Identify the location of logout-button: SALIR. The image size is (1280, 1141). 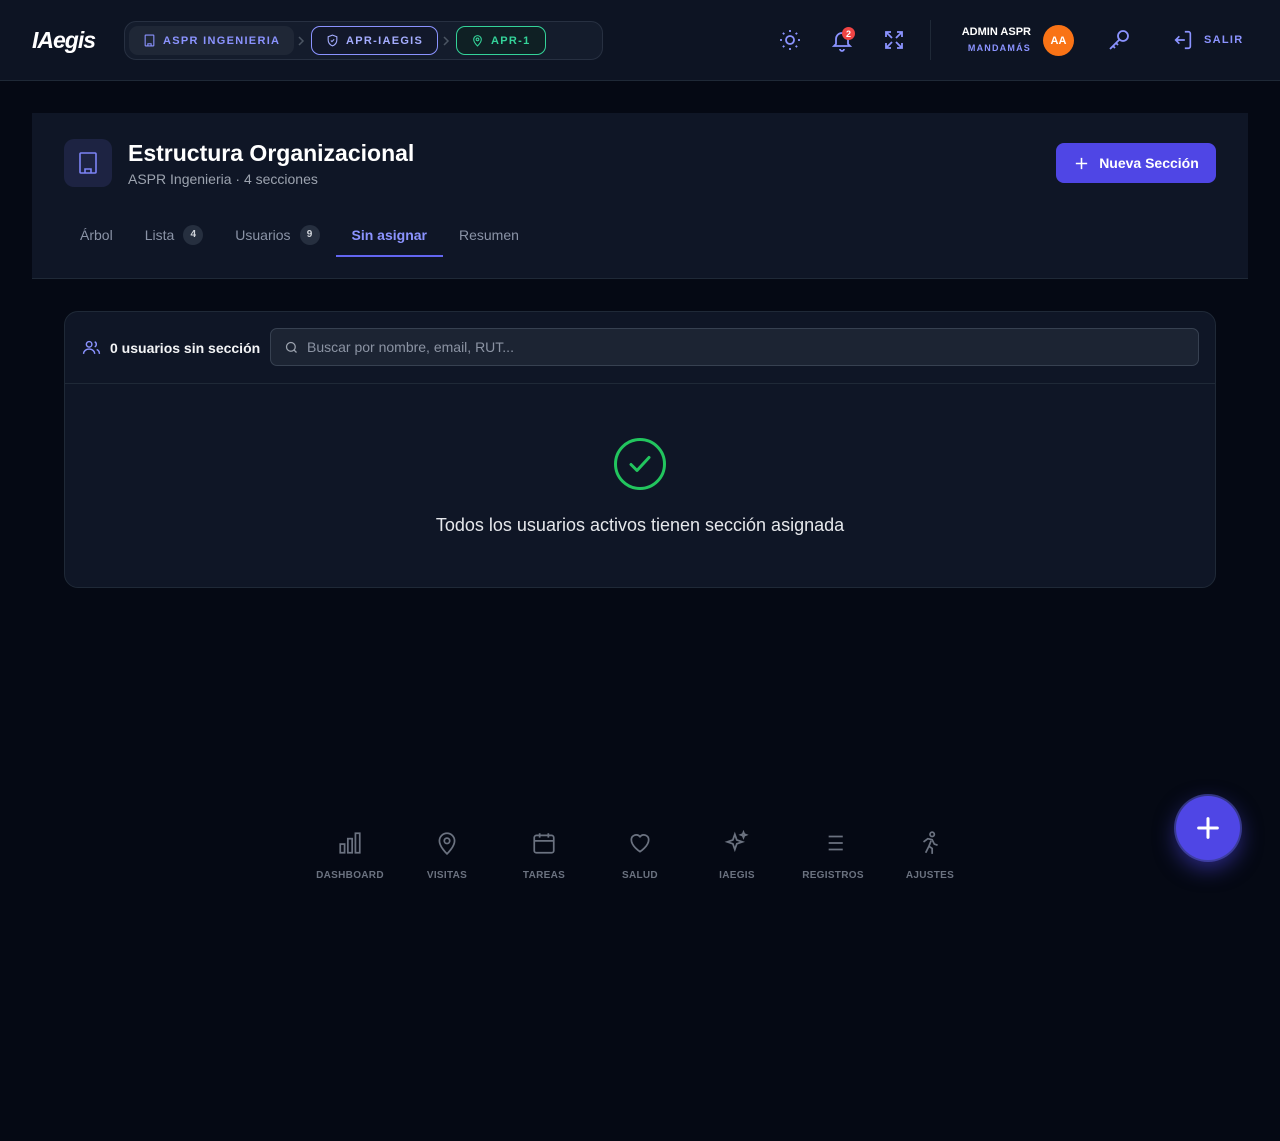
(1208, 40).